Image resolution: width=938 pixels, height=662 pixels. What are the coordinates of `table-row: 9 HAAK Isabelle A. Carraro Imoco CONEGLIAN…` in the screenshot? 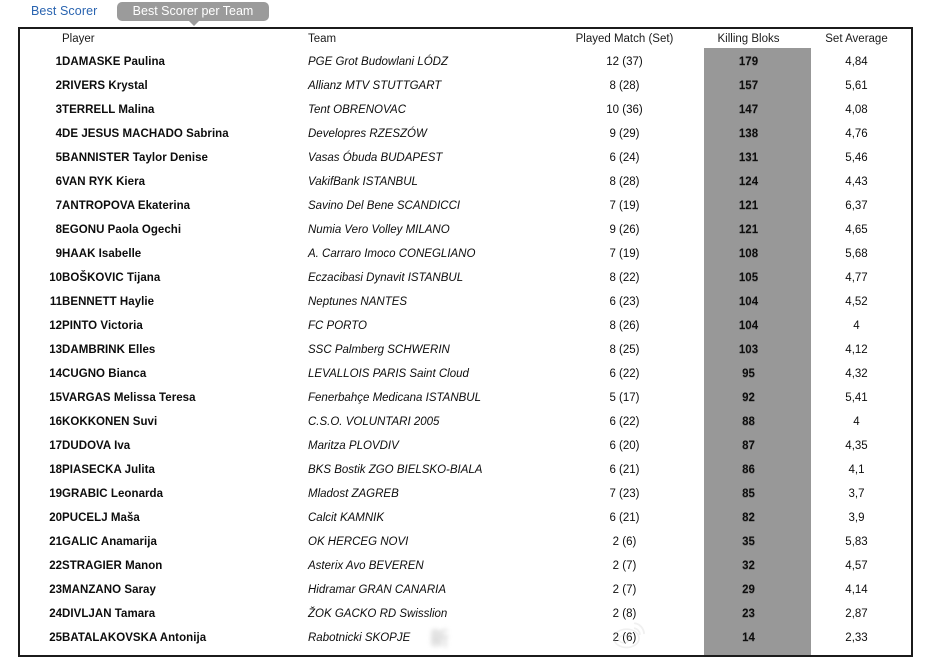 It's located at (465, 254).